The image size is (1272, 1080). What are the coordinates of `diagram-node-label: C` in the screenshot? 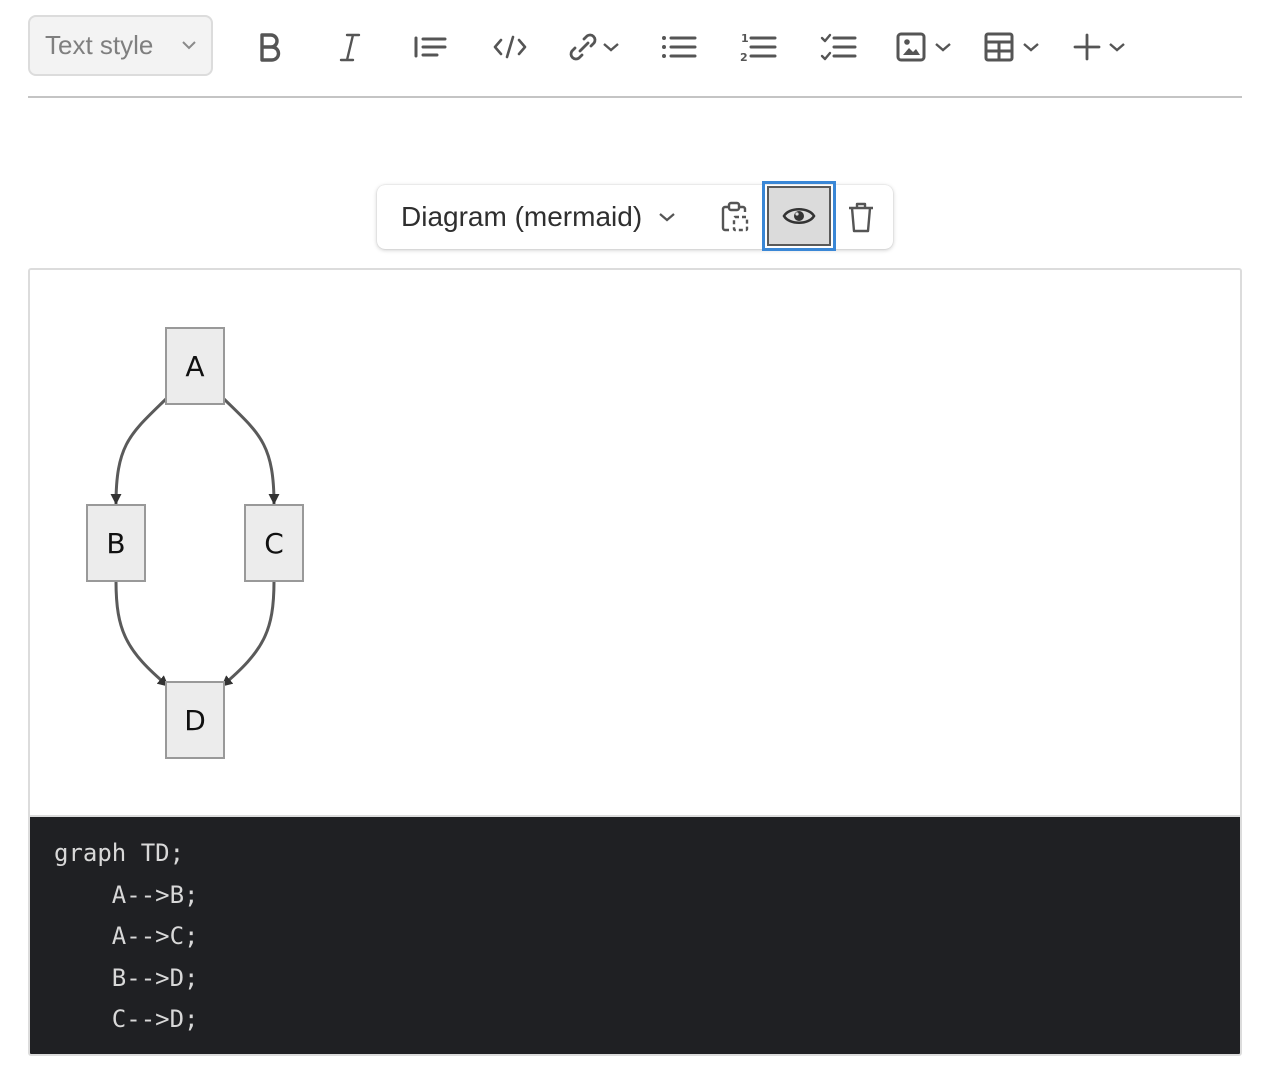 It's located at (274, 543).